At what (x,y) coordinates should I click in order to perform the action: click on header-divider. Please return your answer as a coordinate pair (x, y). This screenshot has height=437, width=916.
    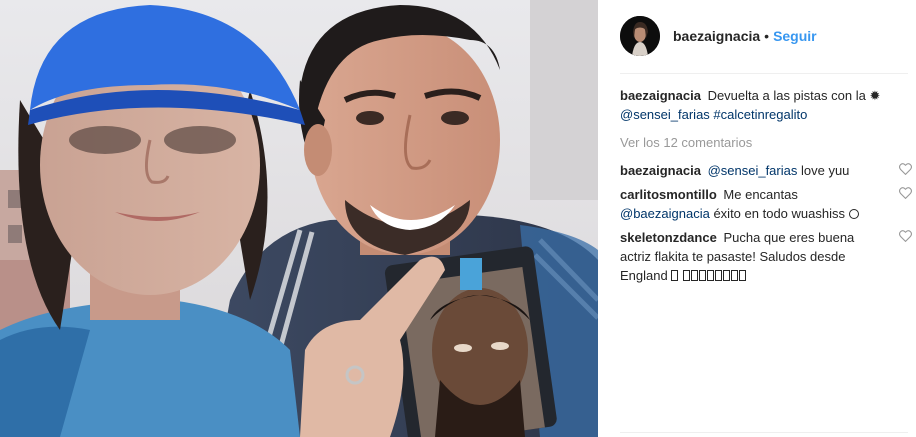
    Looking at the image, I should click on (764, 73).